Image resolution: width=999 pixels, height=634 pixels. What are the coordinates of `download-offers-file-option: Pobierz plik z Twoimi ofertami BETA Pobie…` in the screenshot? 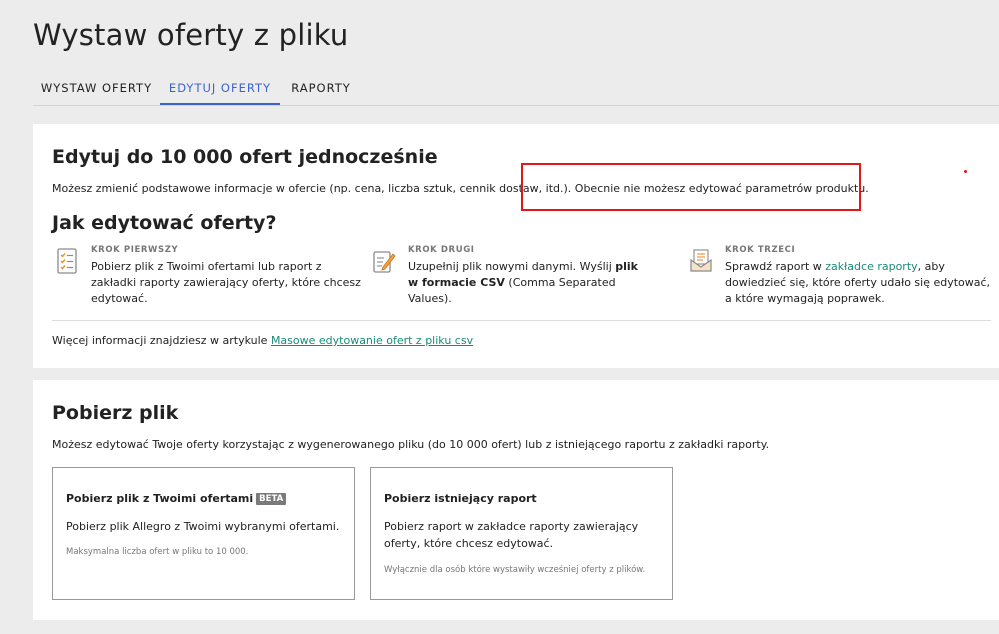 It's located at (203, 533).